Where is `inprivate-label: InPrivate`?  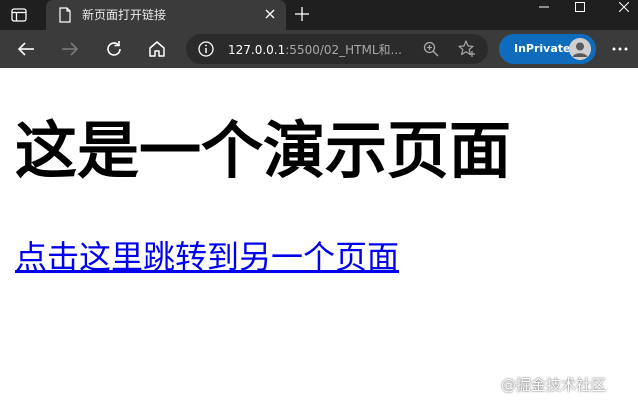 inprivate-label: InPrivate is located at coordinates (542, 48).